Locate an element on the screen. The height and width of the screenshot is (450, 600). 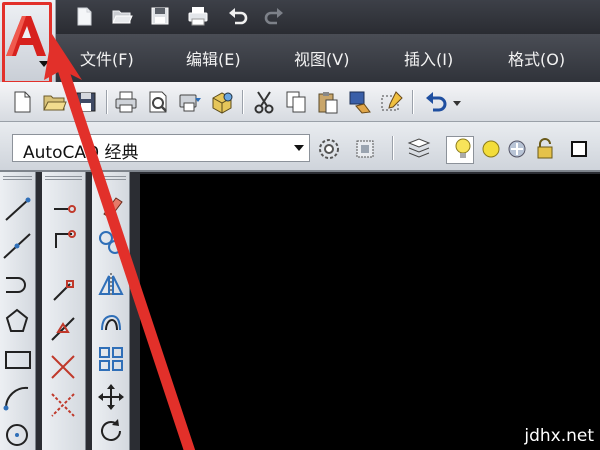
undo-dropdown-icon is located at coordinates (457, 102).